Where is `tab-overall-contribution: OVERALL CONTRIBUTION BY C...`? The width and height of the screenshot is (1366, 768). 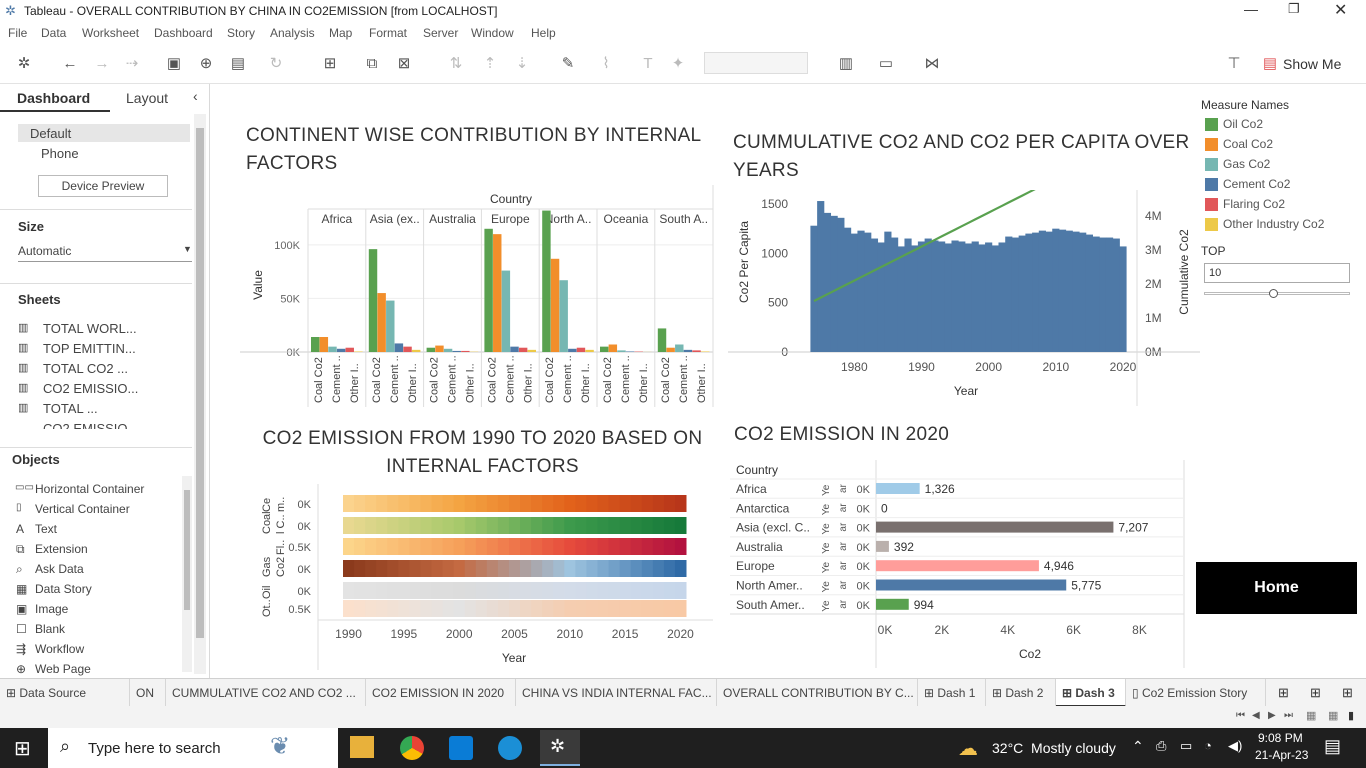 tab-overall-contribution: OVERALL CONTRIBUTION BY C... is located at coordinates (817, 693).